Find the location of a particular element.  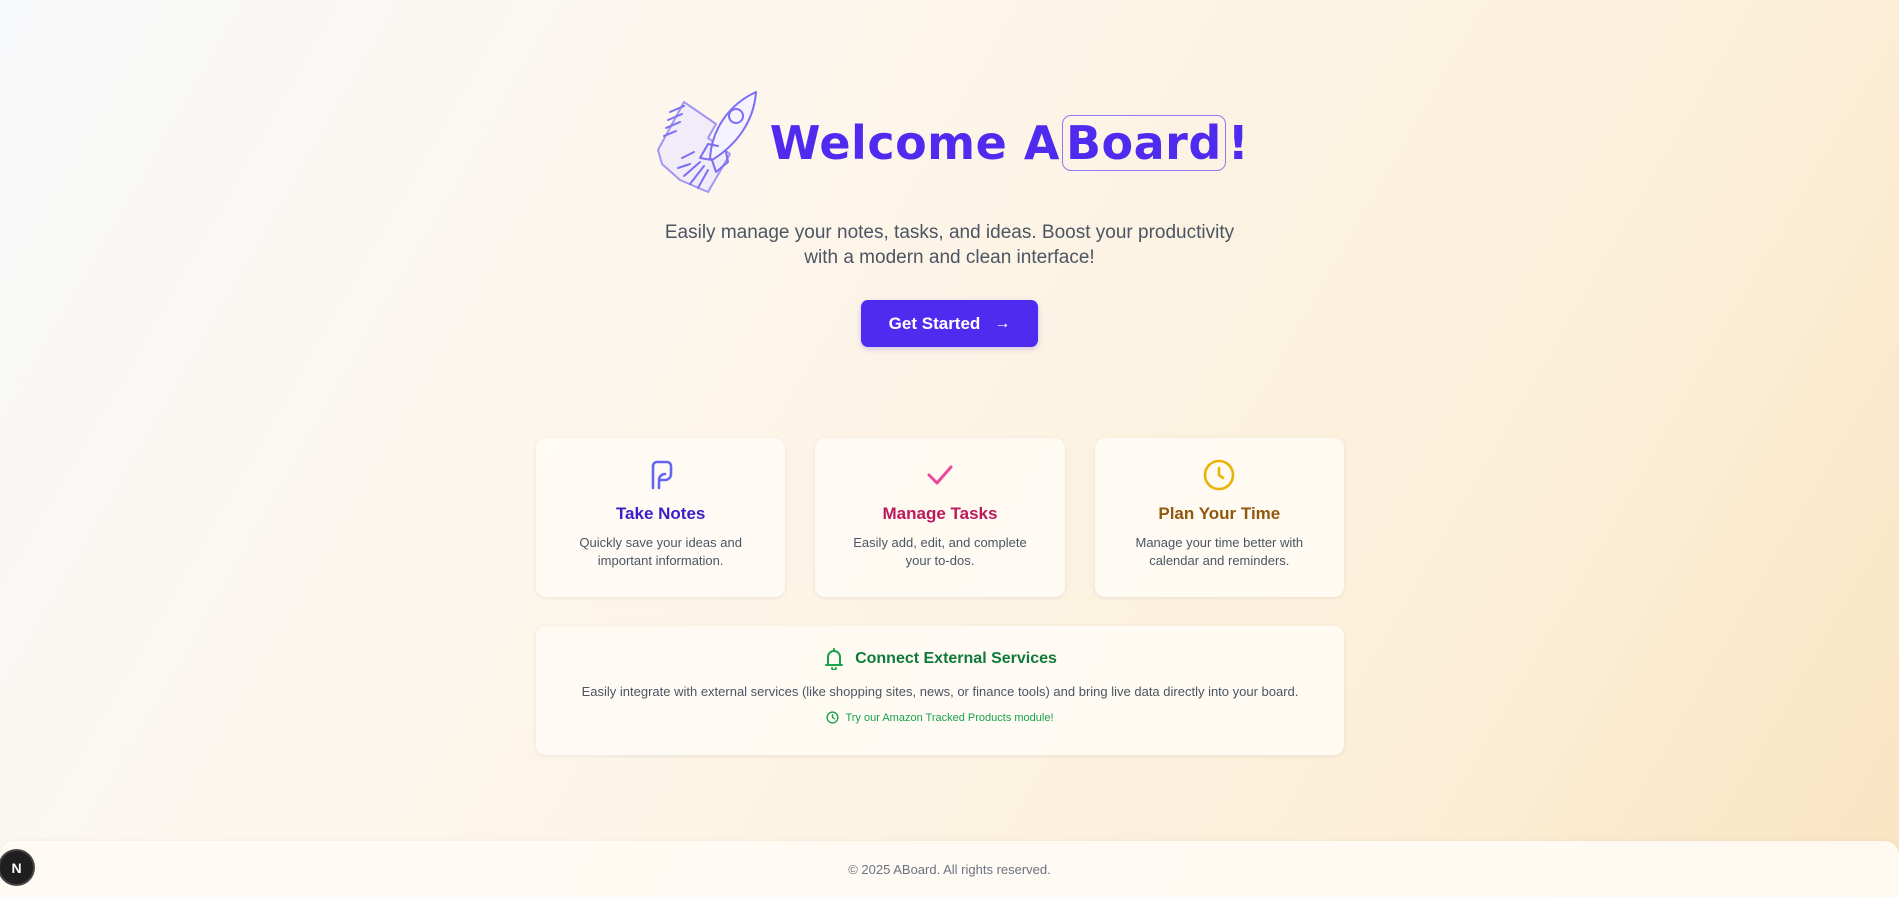

external-services-title: Connect External Services is located at coordinates (956, 658).